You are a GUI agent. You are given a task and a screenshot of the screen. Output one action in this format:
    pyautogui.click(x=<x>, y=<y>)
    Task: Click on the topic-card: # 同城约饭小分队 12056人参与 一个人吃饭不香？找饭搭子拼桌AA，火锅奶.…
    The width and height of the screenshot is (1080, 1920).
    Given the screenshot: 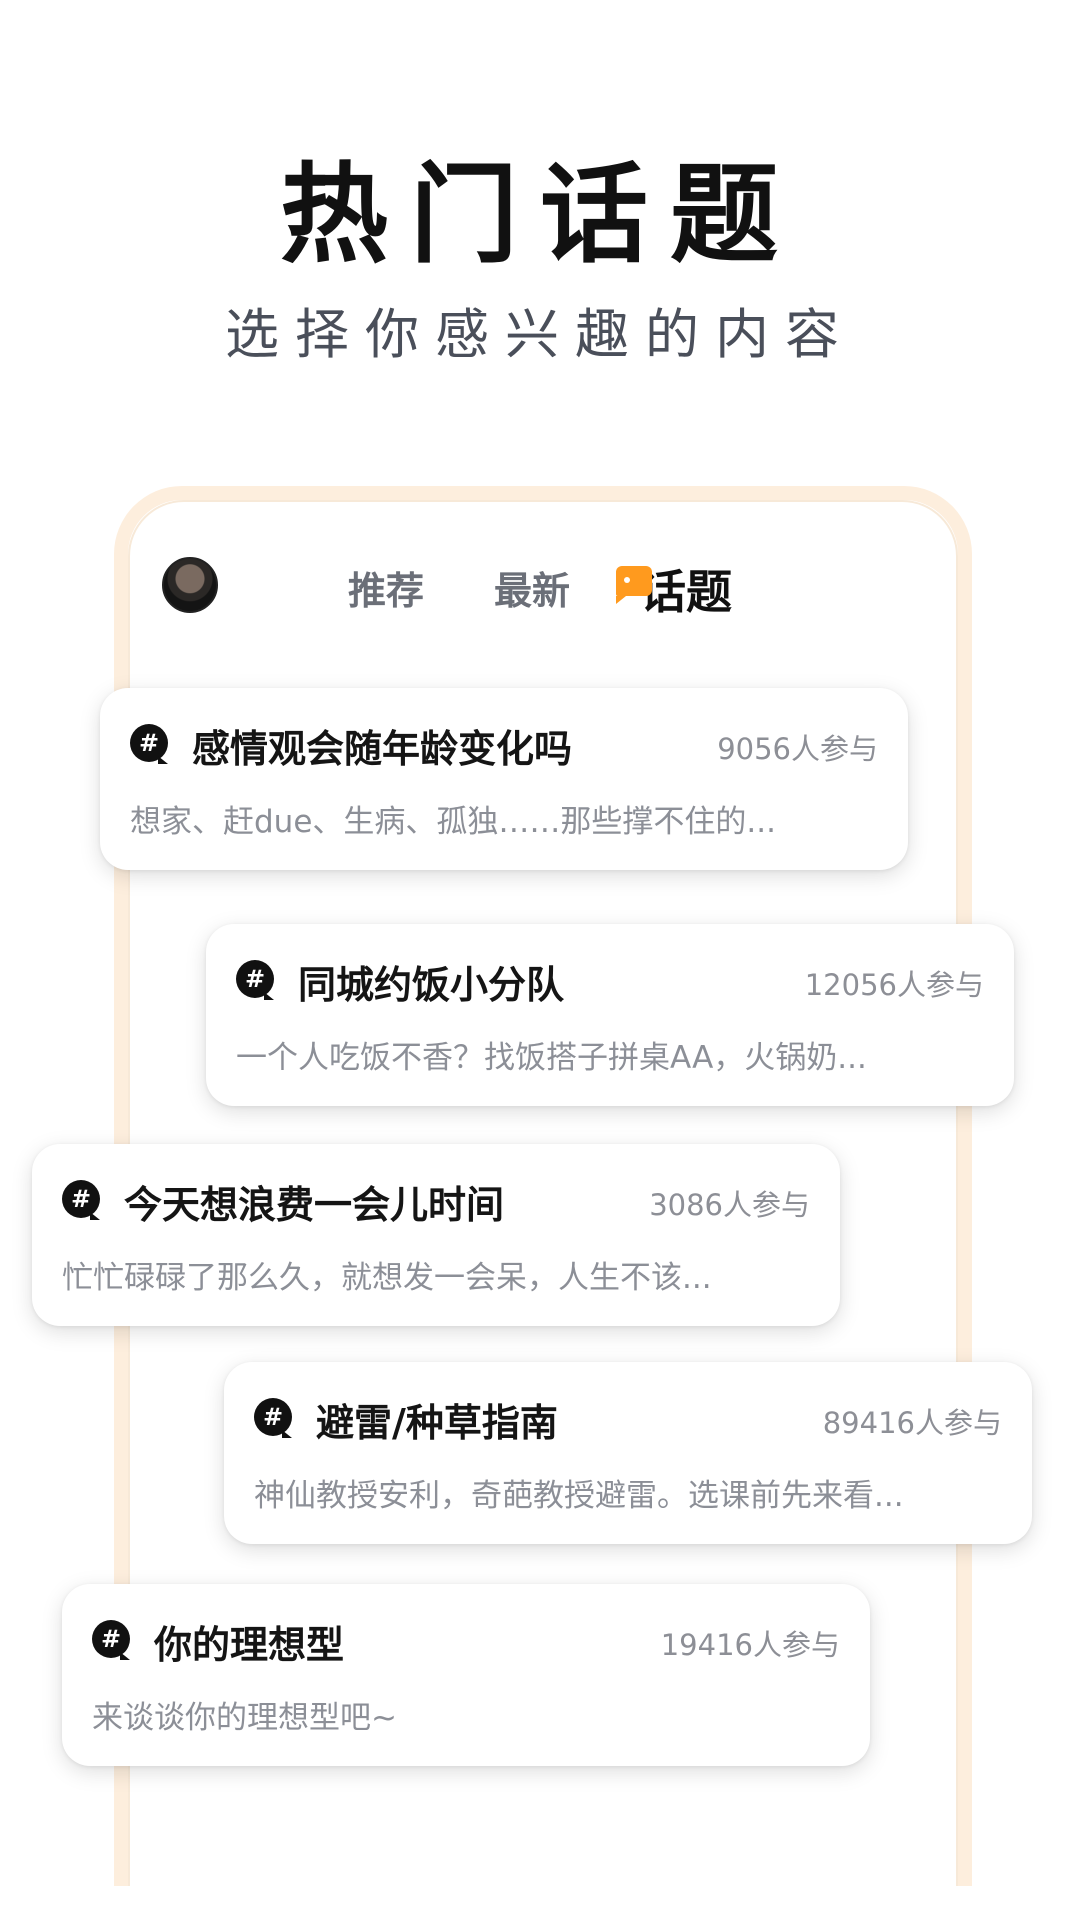 What is the action you would take?
    pyautogui.click(x=610, y=1015)
    